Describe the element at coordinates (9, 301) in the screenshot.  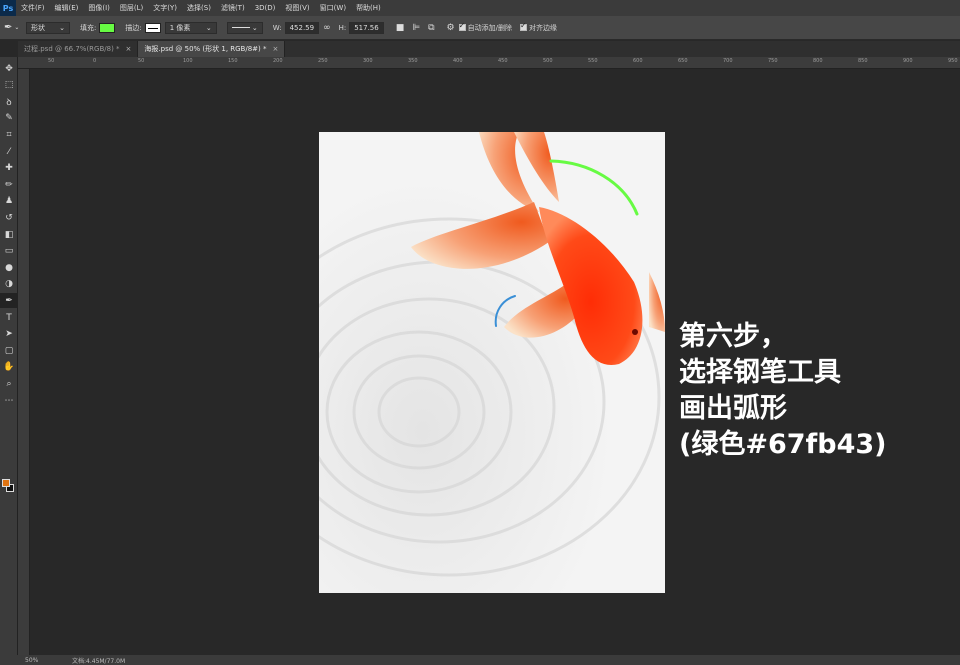
I see `pen-icon: ✒` at that location.